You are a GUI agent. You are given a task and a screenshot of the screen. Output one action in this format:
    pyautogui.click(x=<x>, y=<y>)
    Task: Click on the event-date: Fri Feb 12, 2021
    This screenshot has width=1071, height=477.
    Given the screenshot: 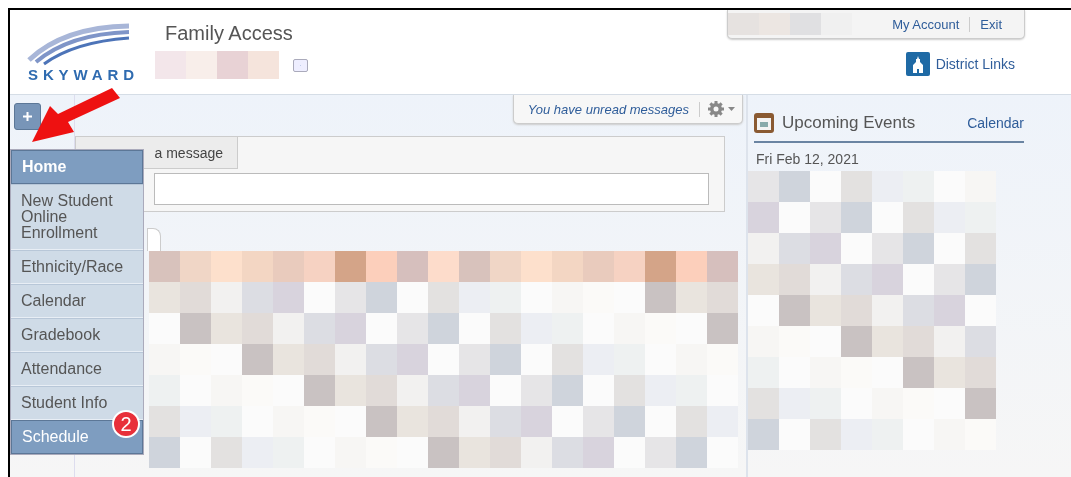 What is the action you would take?
    pyautogui.click(x=808, y=159)
    